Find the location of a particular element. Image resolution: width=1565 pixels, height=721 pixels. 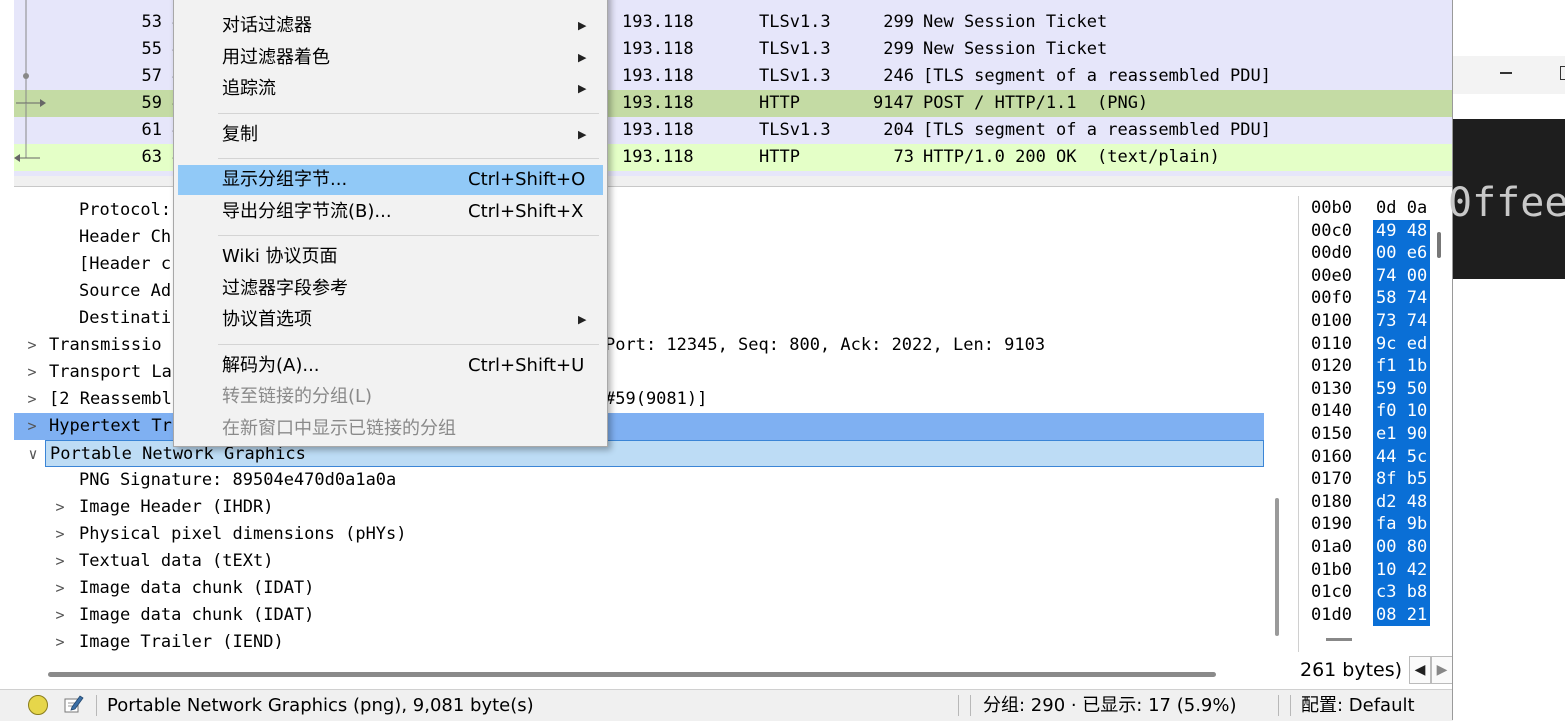

status-profile: 配置: Default is located at coordinates (1358, 705).